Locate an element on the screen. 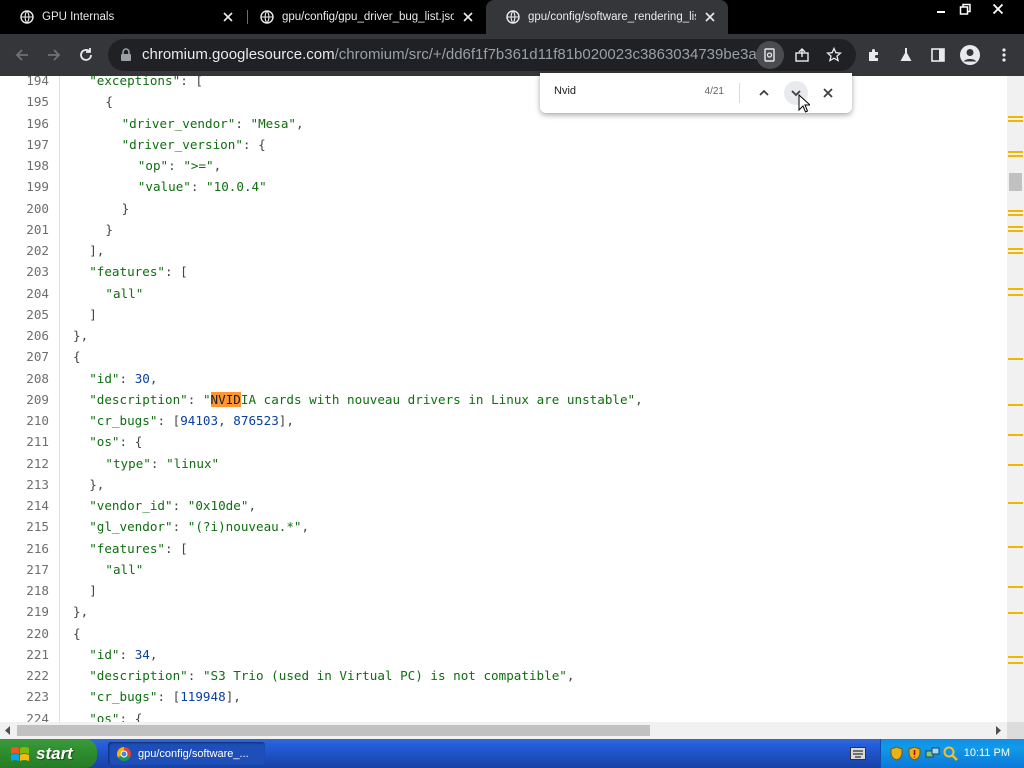 Image resolution: width=1024 pixels, height=768 pixels. line-code: "id": 34, is located at coordinates (123, 654).